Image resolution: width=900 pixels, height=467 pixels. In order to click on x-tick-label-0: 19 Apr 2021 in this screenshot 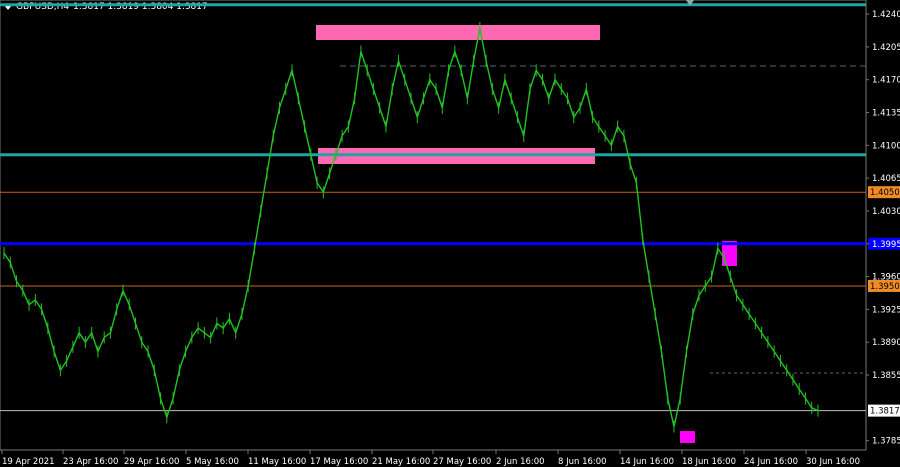, I will do `click(28, 462)`.